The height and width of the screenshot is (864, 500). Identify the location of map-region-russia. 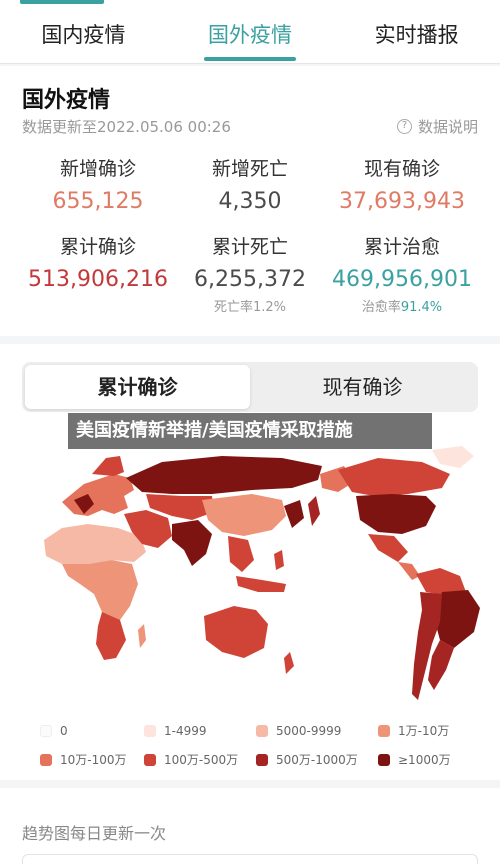
(224, 475).